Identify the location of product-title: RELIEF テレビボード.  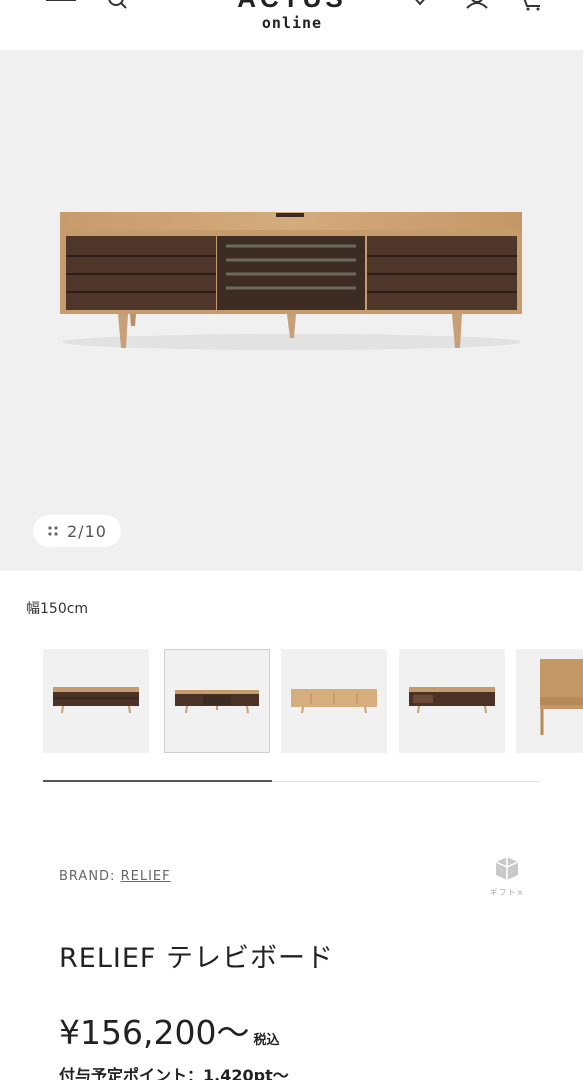
(196, 958).